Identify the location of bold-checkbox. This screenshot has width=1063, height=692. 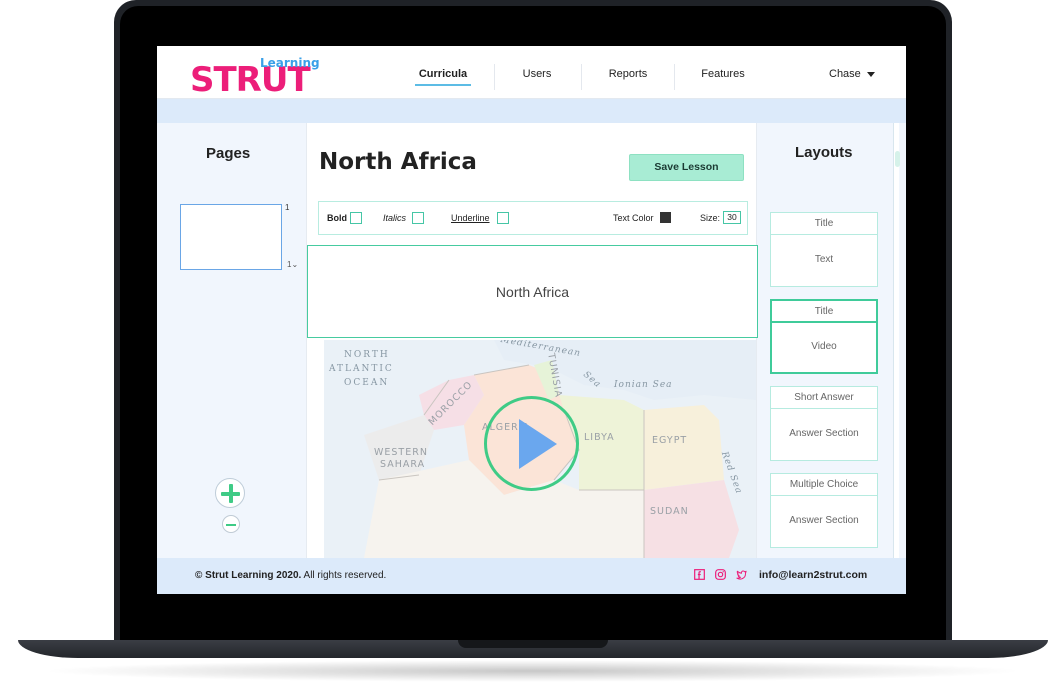
(356, 218).